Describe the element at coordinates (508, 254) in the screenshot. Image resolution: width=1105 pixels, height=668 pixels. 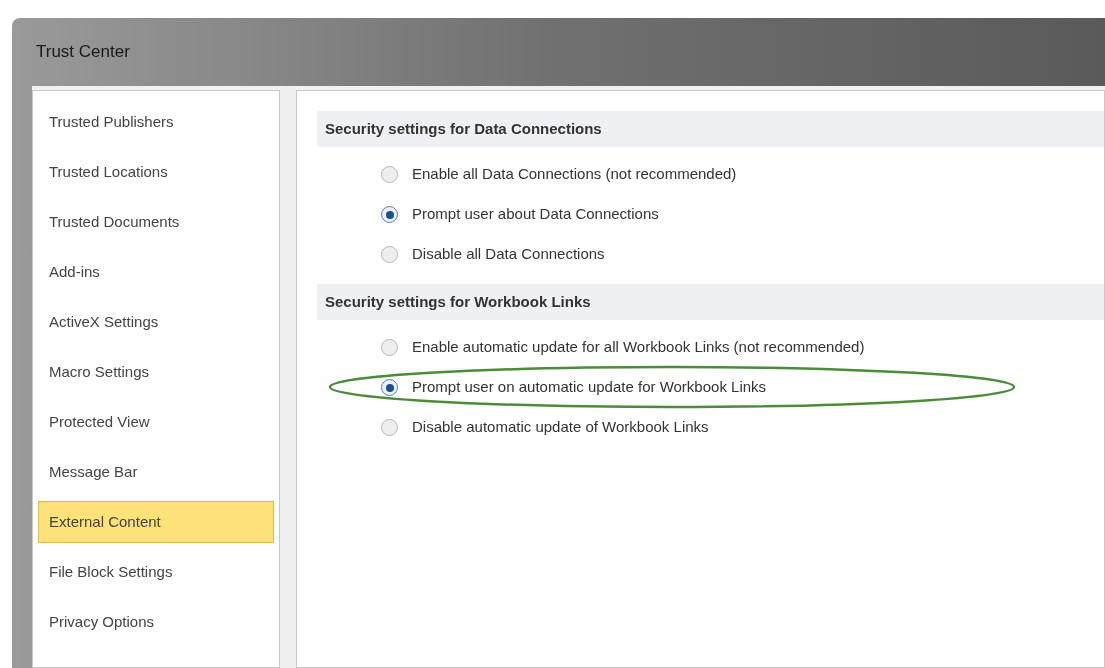
I see `option-label: Disable all Data Connections` at that location.